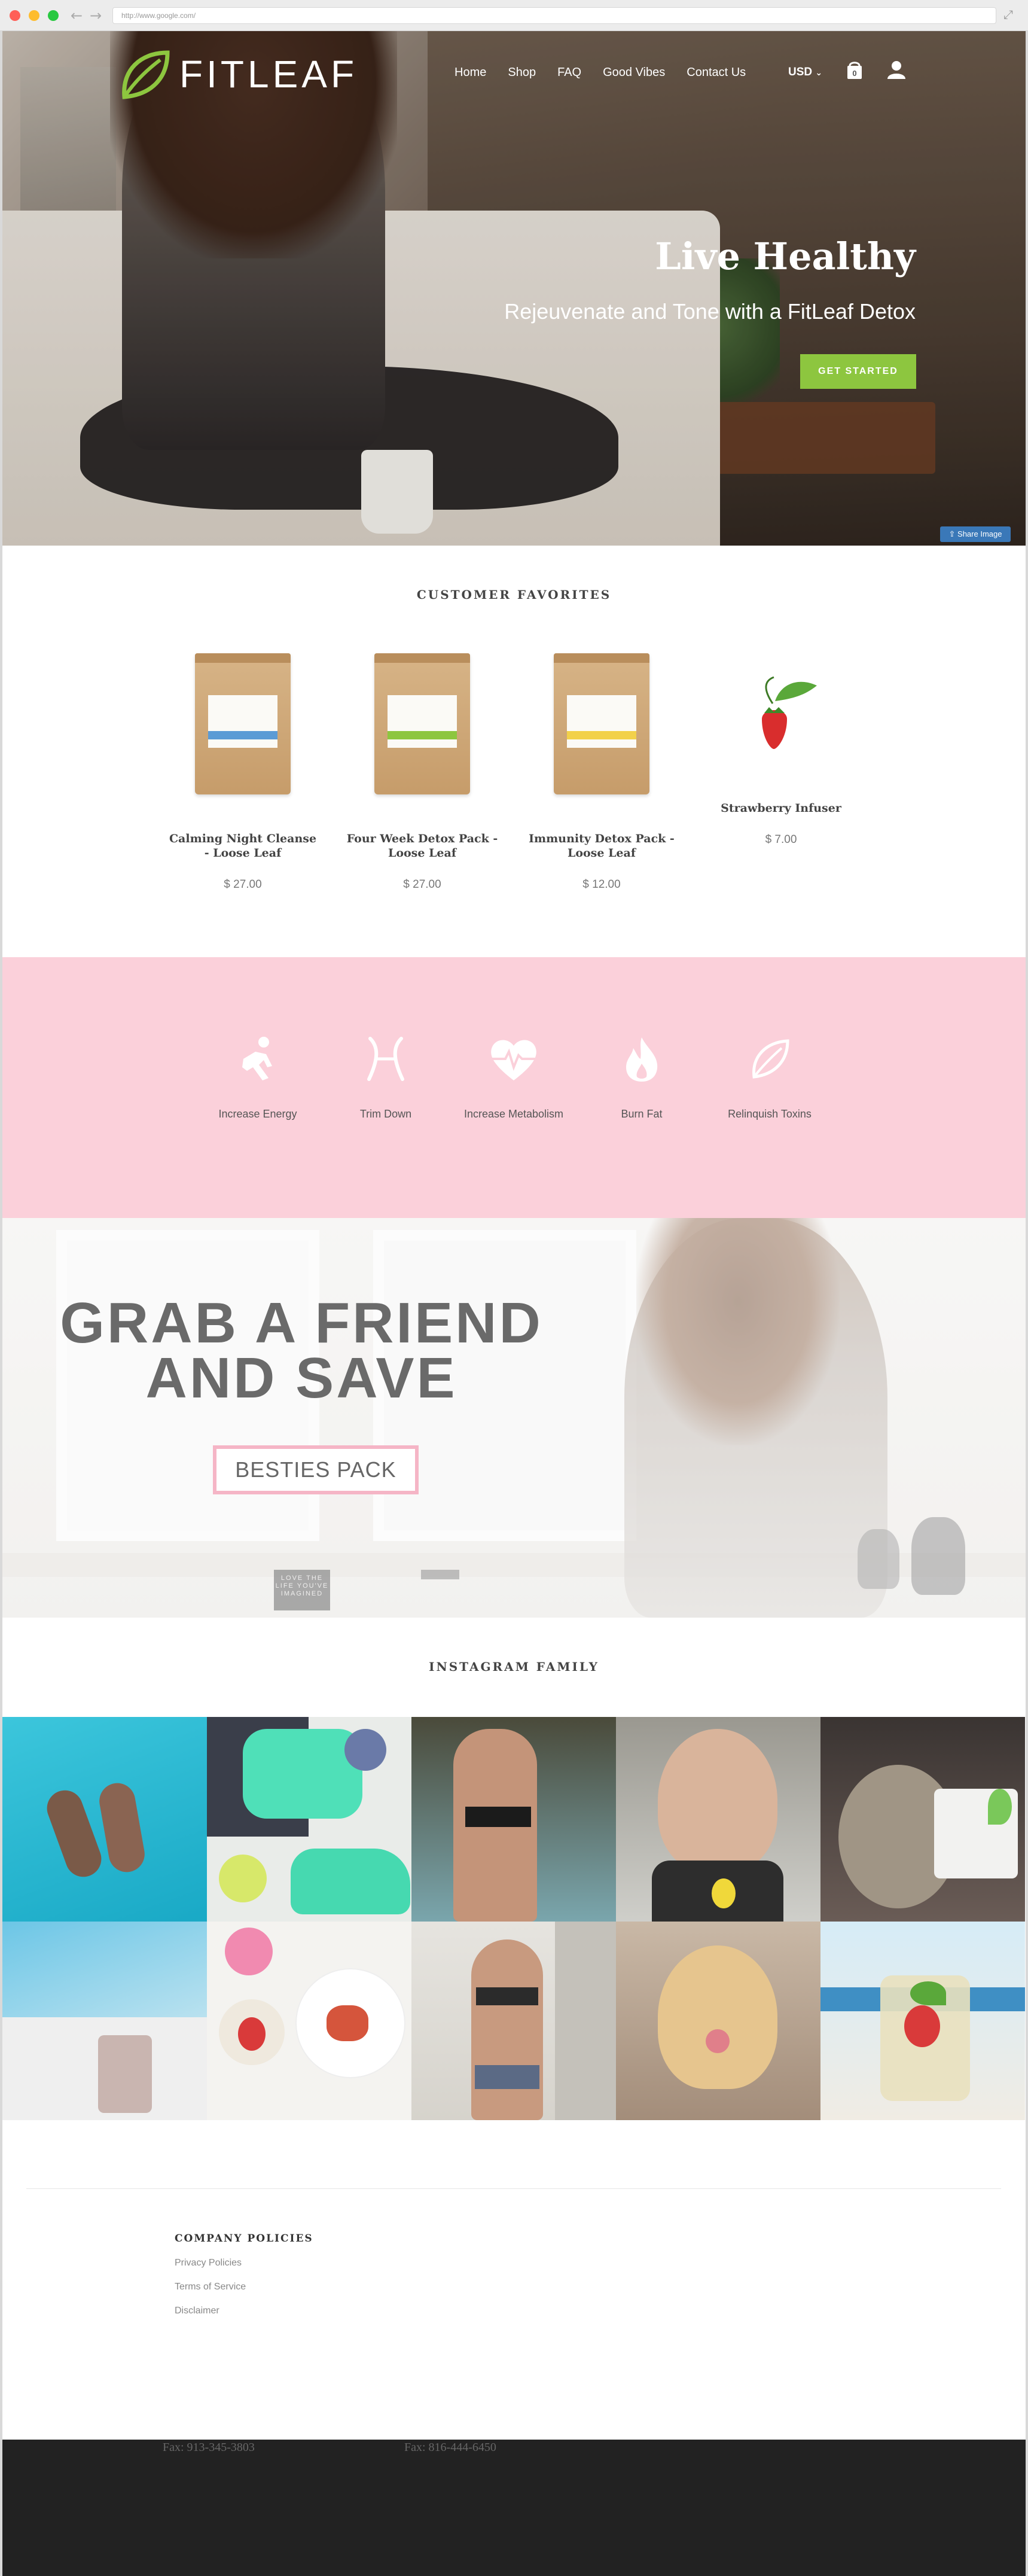 This screenshot has height=2576, width=1028. I want to click on user-icon, so click(896, 70).